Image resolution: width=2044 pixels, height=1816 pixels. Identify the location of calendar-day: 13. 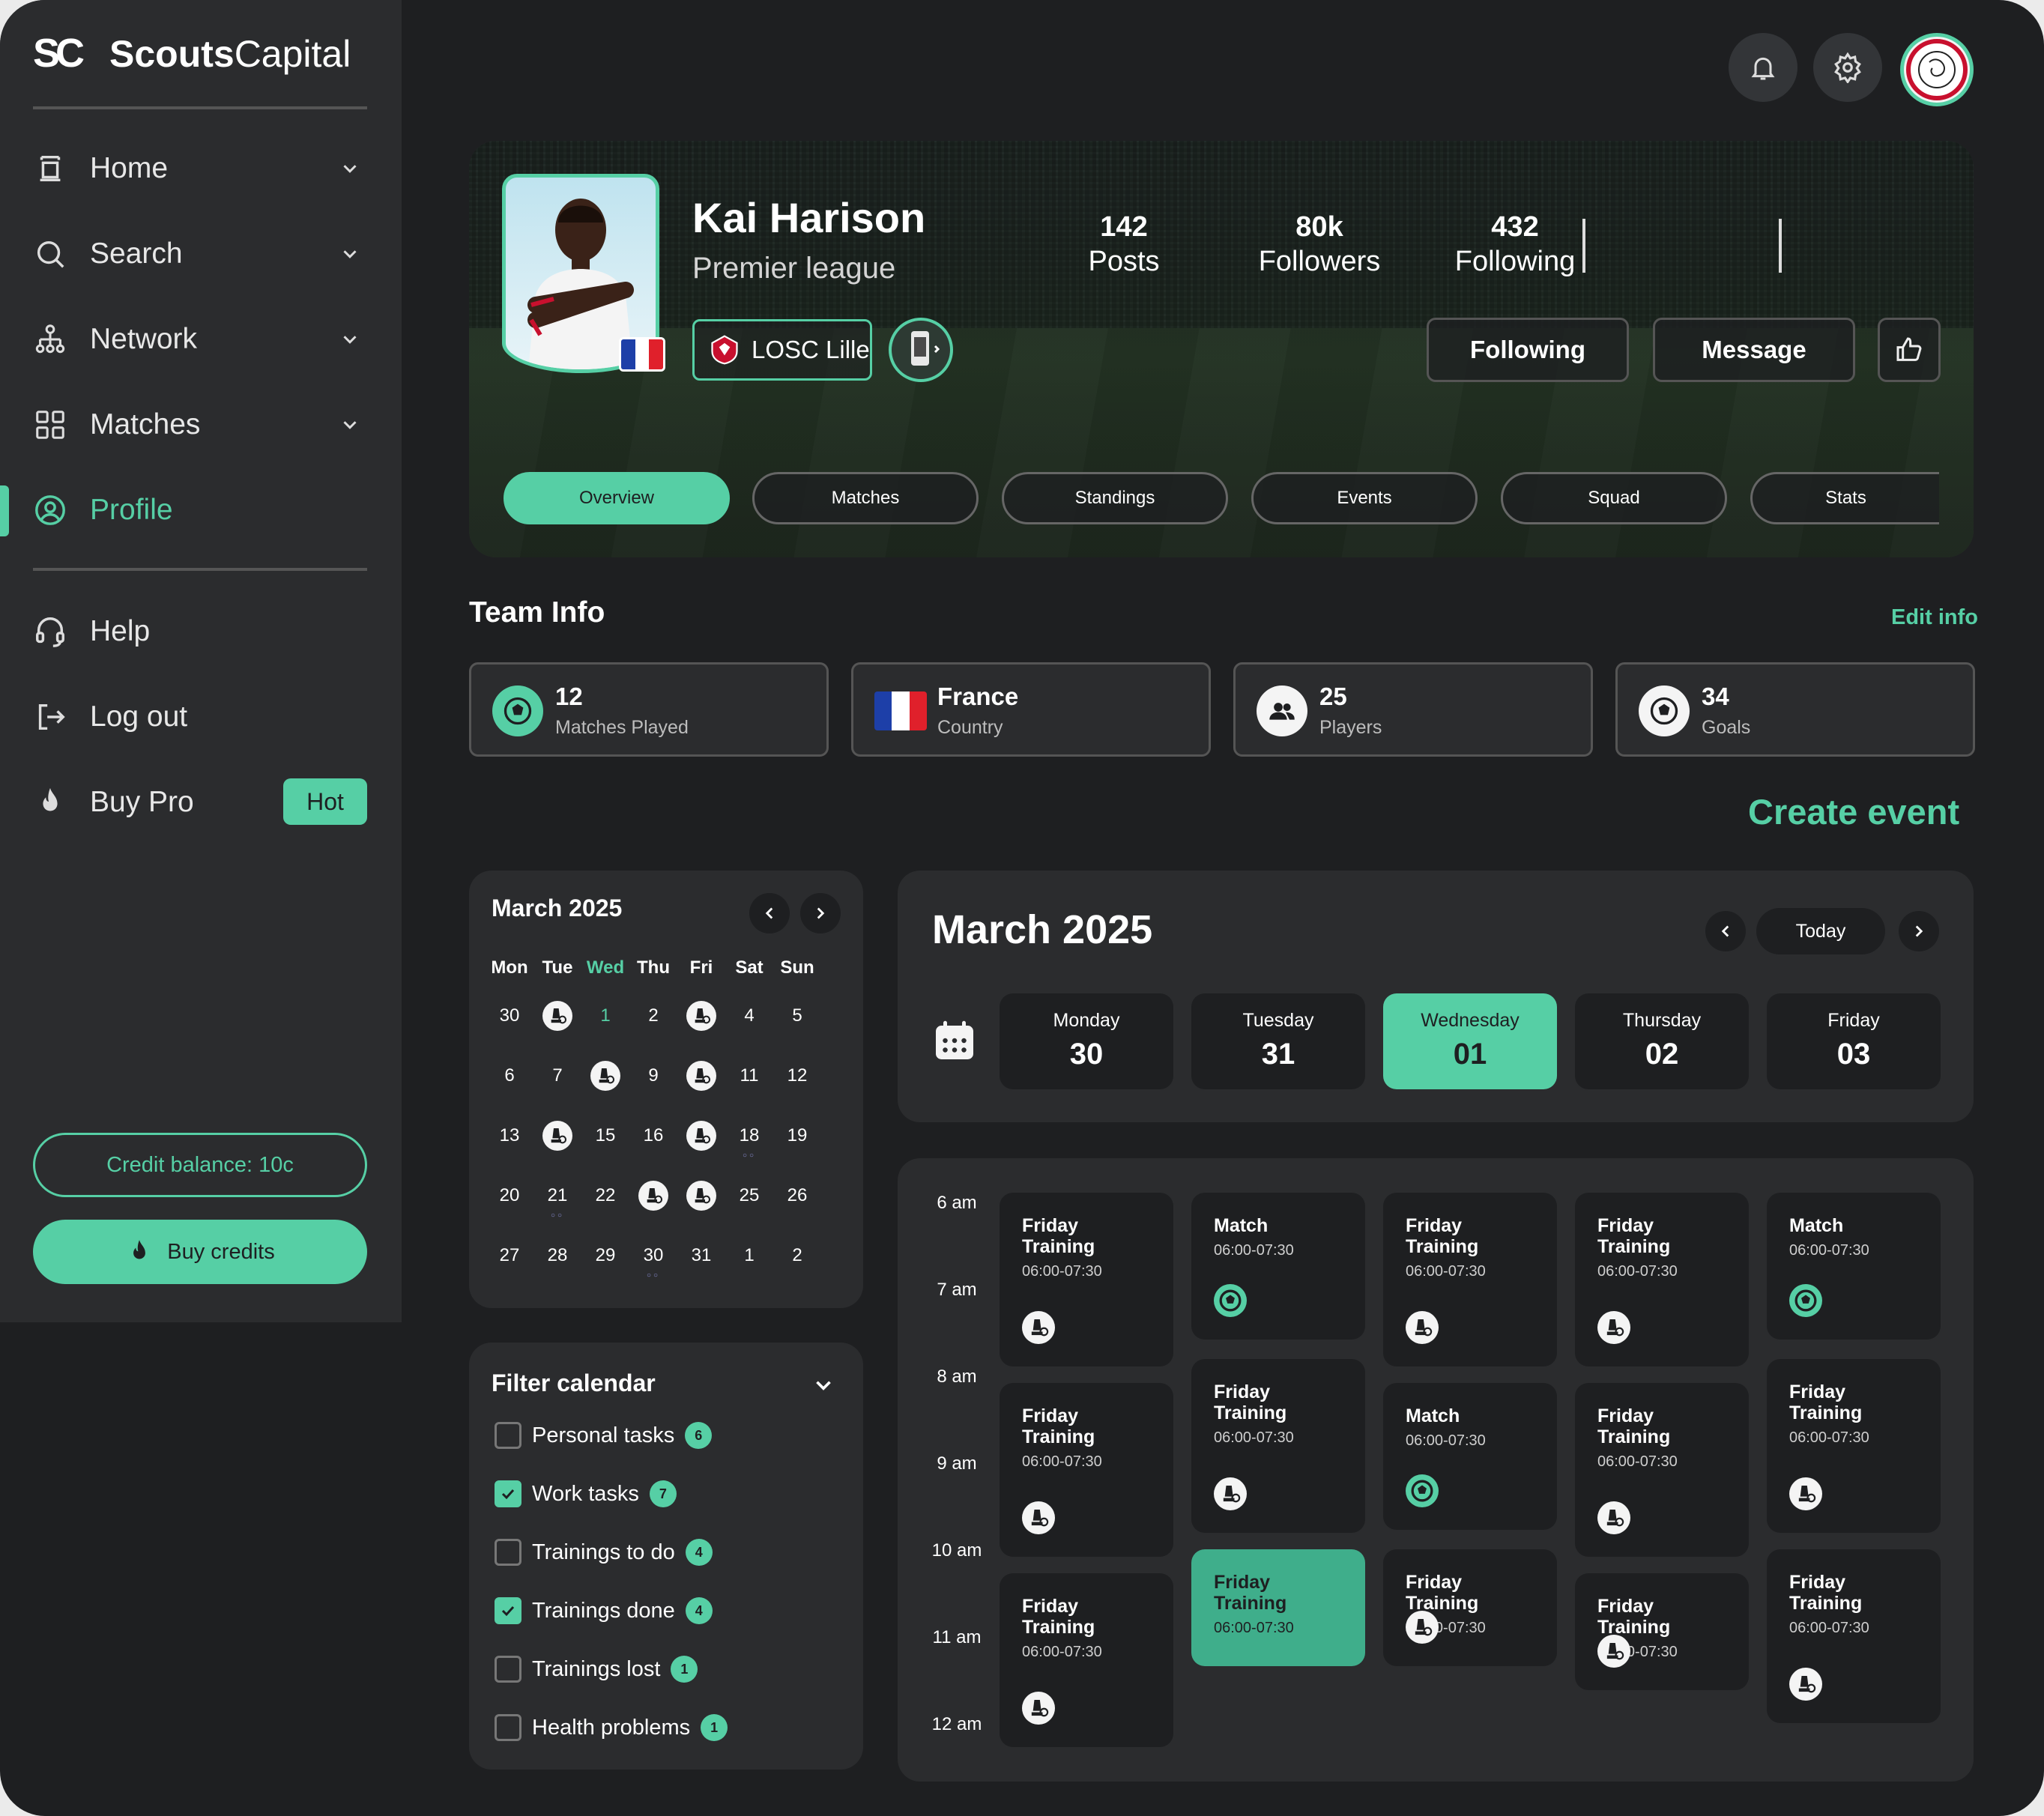
(509, 1135).